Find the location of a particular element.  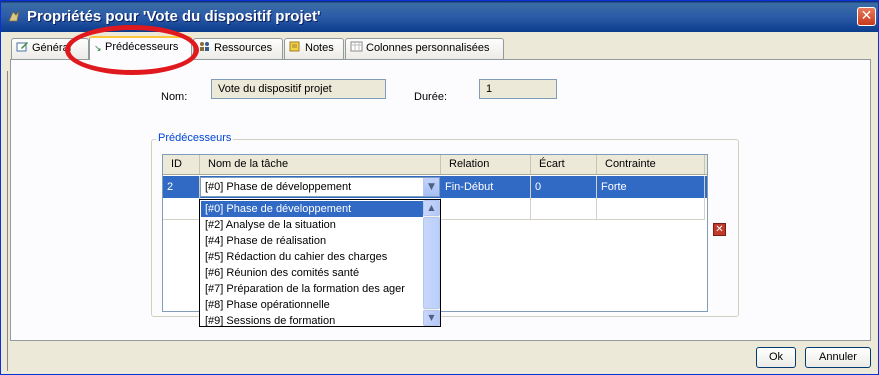

ok-button: Ok is located at coordinates (776, 357).